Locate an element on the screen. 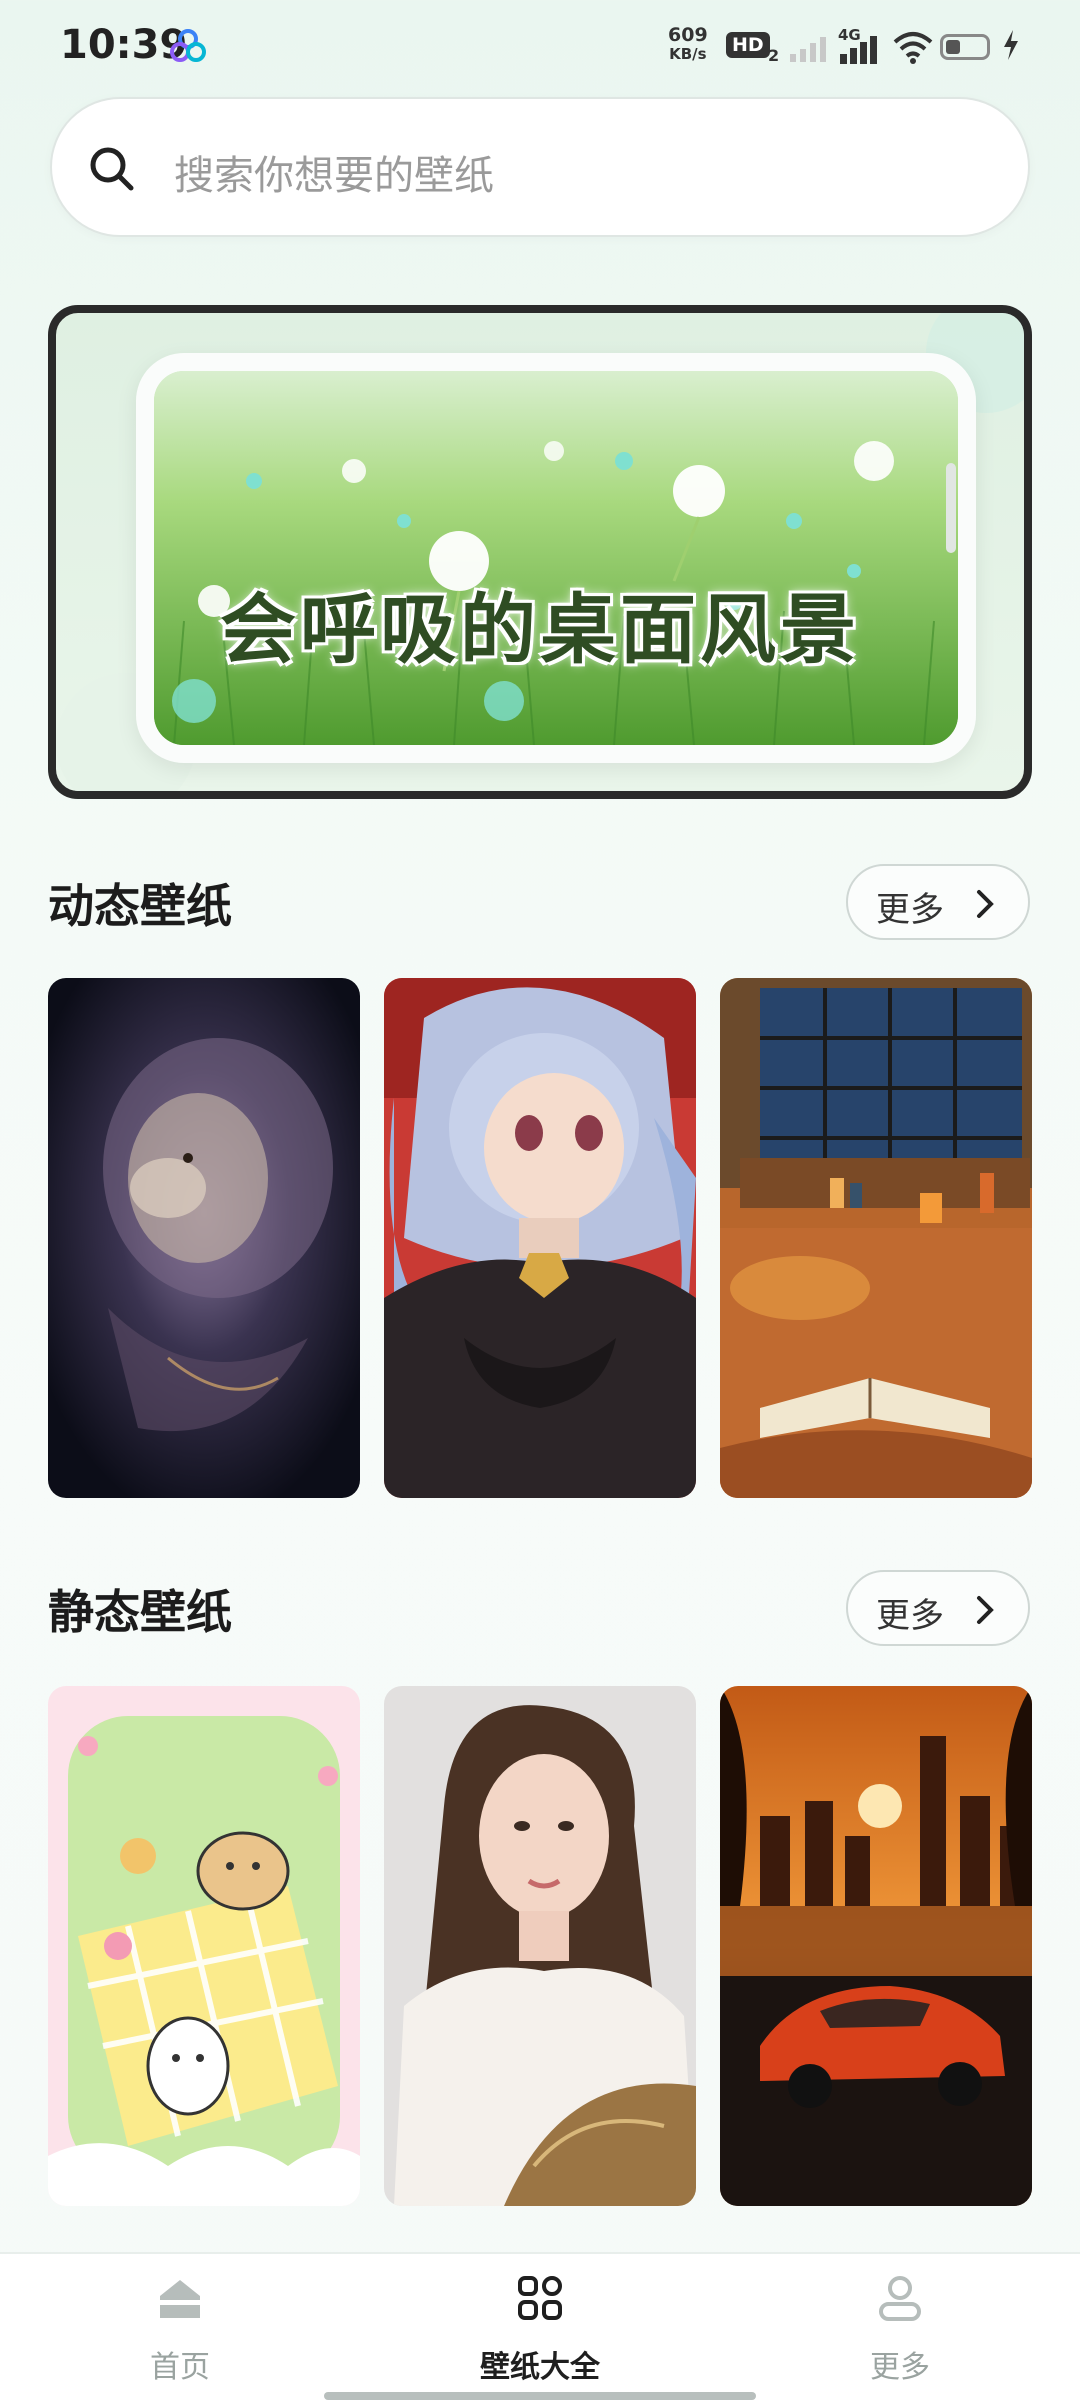  wallpaper-card-reading-room is located at coordinates (876, 1238).